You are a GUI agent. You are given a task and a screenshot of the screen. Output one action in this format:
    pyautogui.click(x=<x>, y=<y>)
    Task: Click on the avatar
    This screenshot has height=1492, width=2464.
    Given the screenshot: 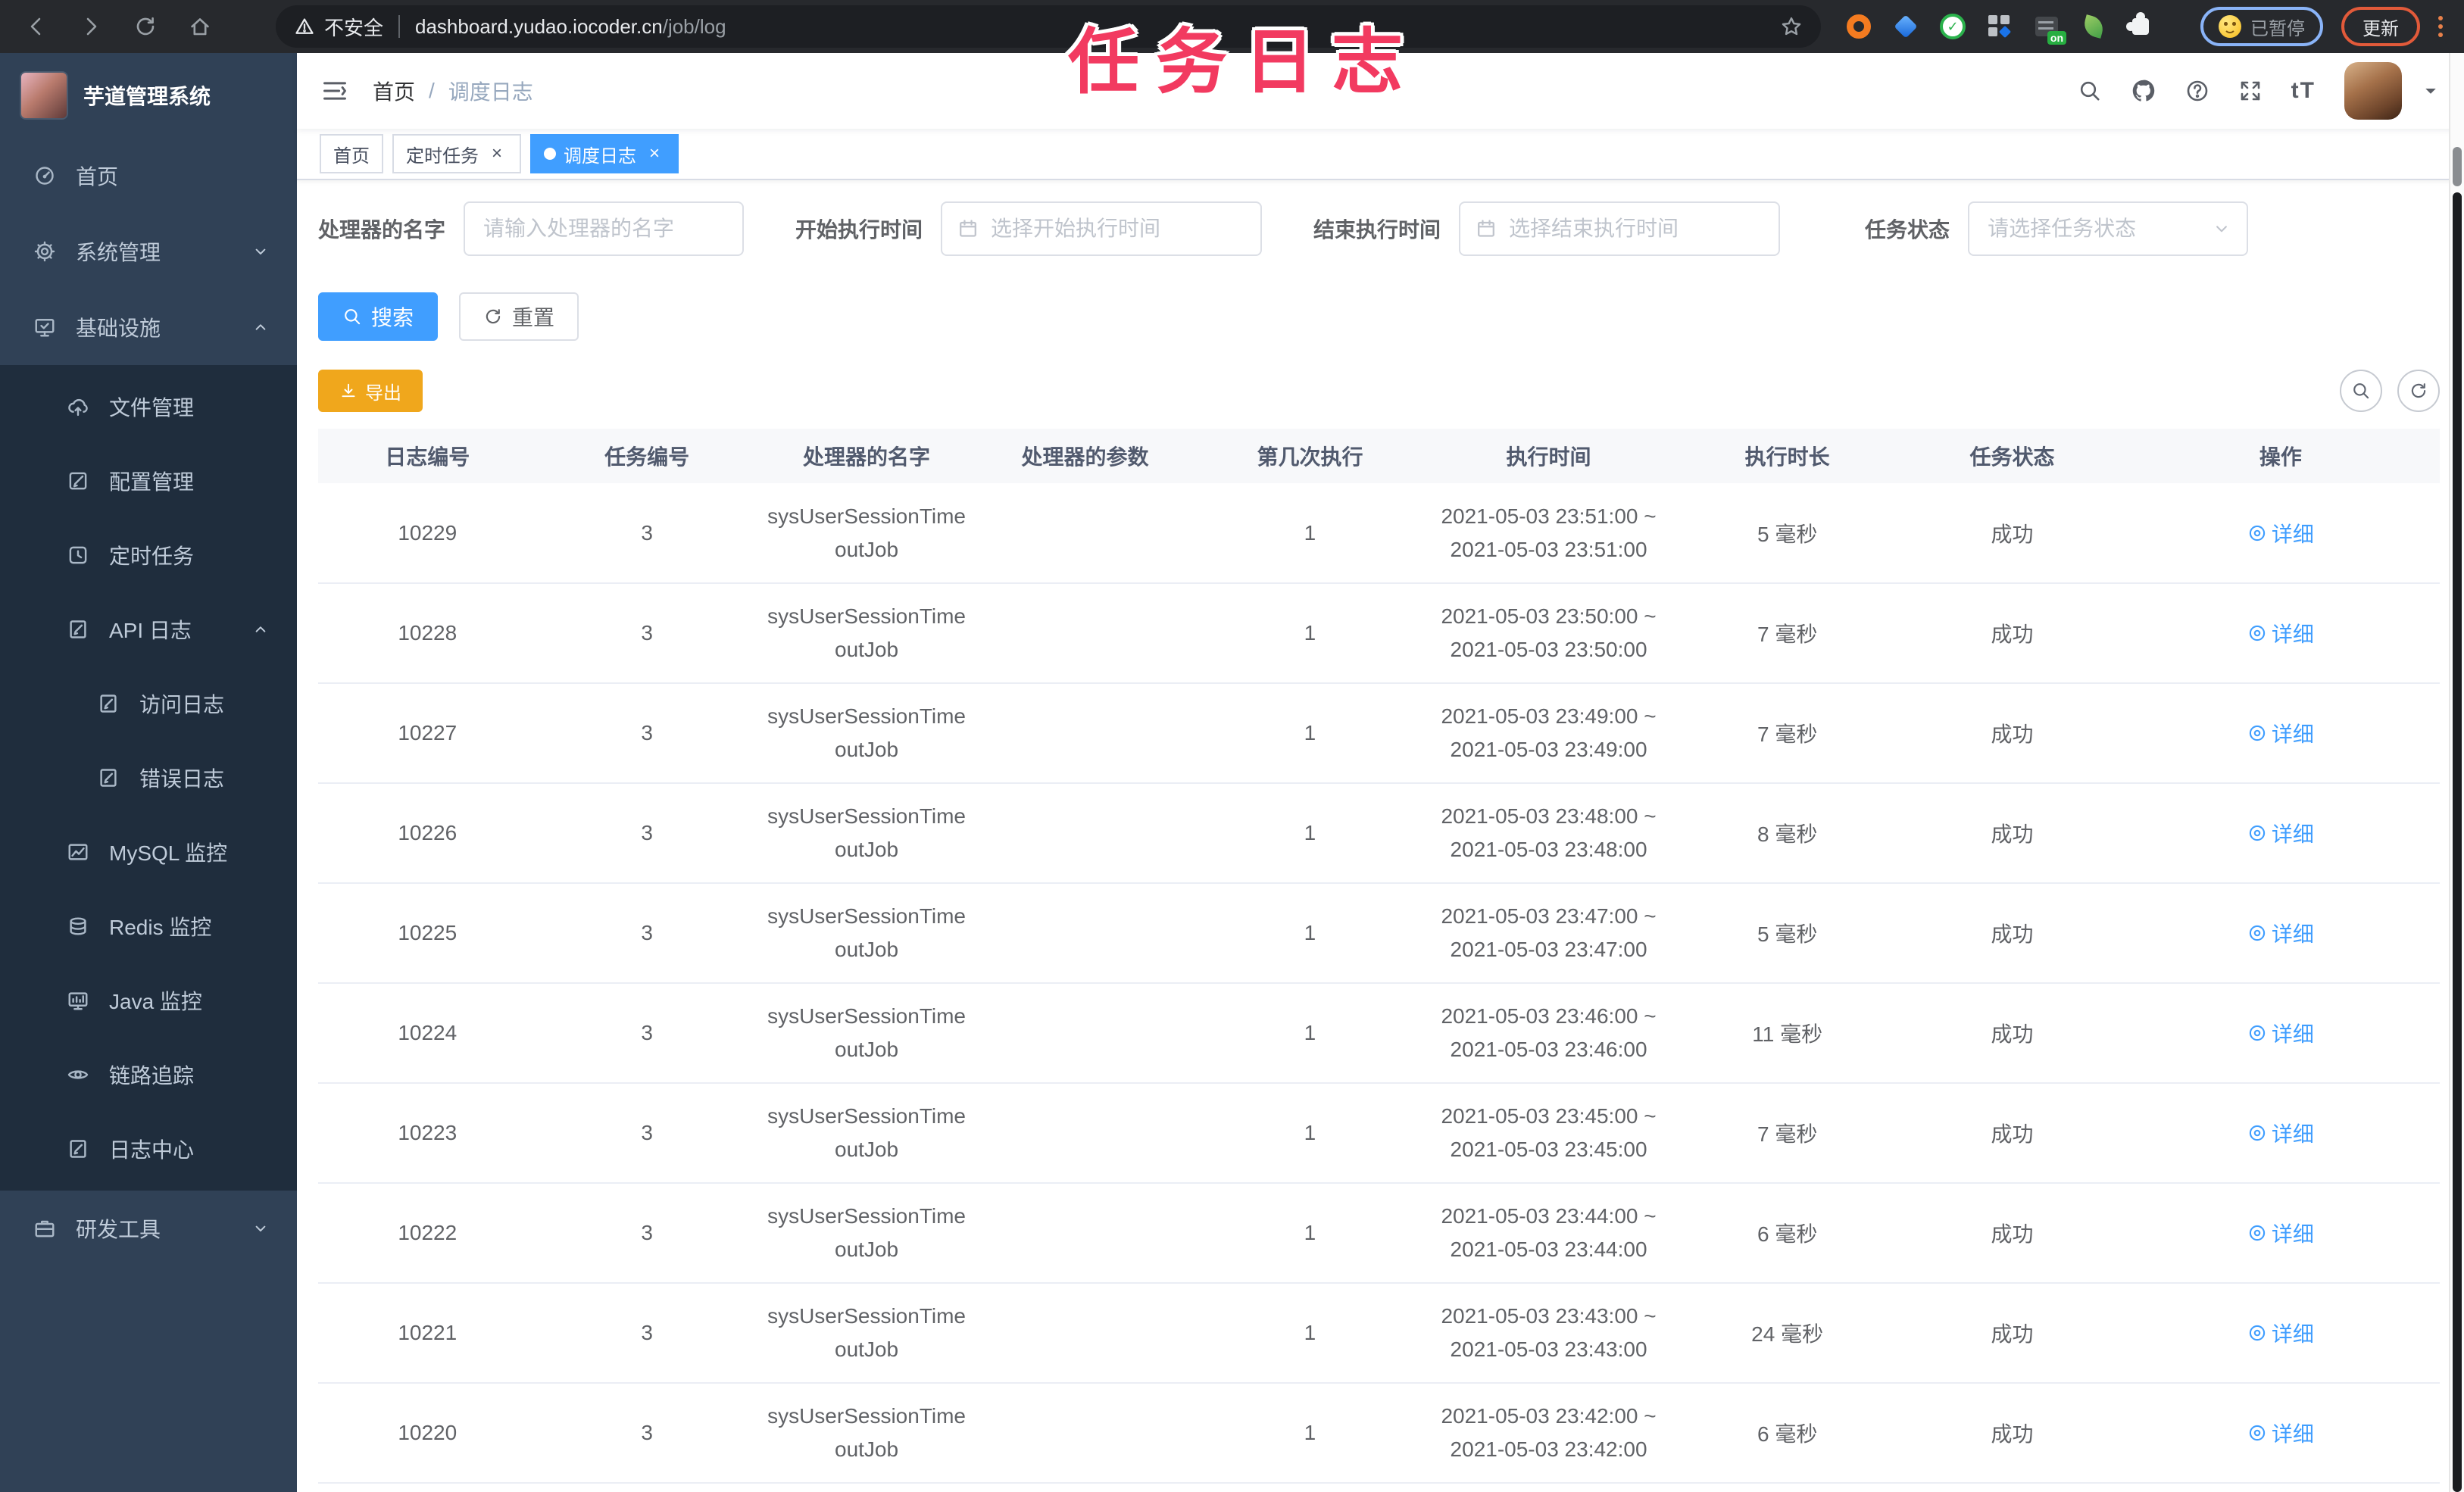 What is the action you would take?
    pyautogui.click(x=2373, y=91)
    